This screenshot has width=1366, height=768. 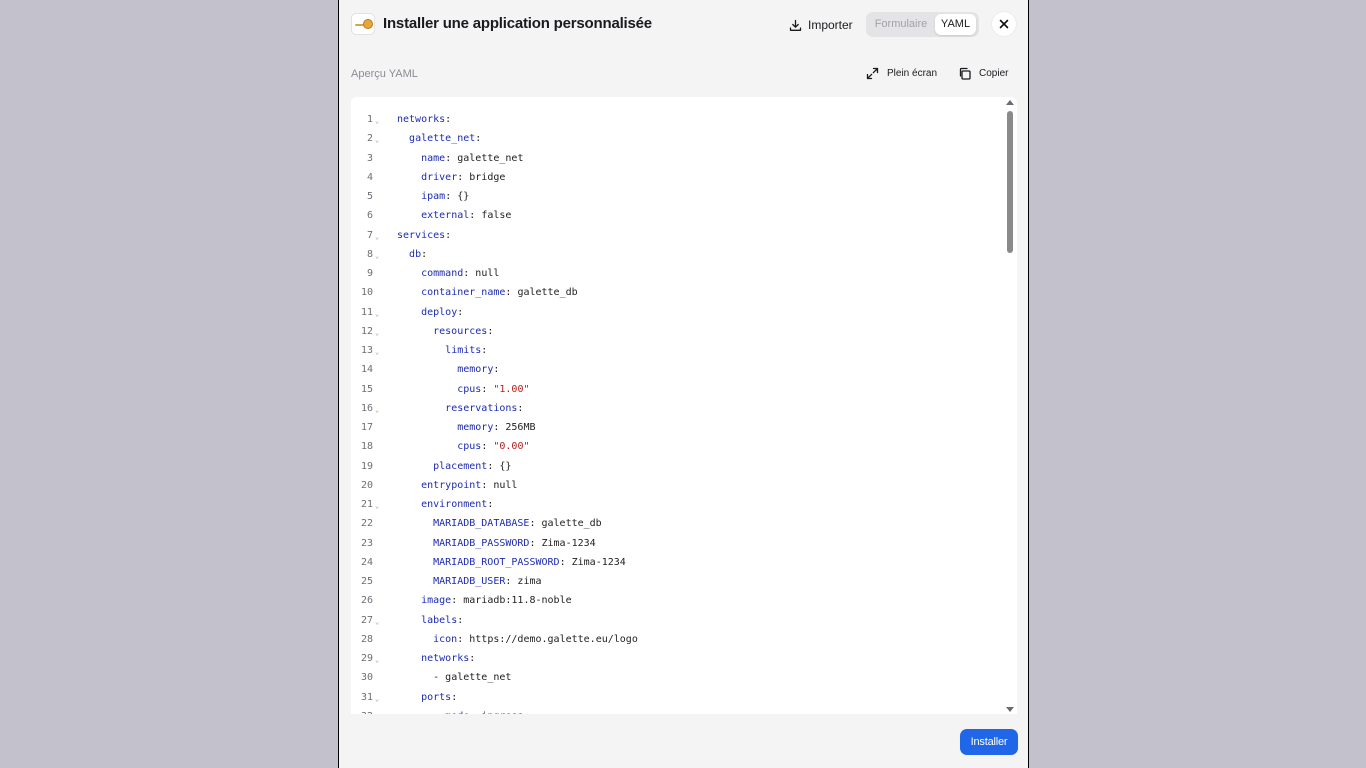 I want to click on copy-button: Copier, so click(x=983, y=73).